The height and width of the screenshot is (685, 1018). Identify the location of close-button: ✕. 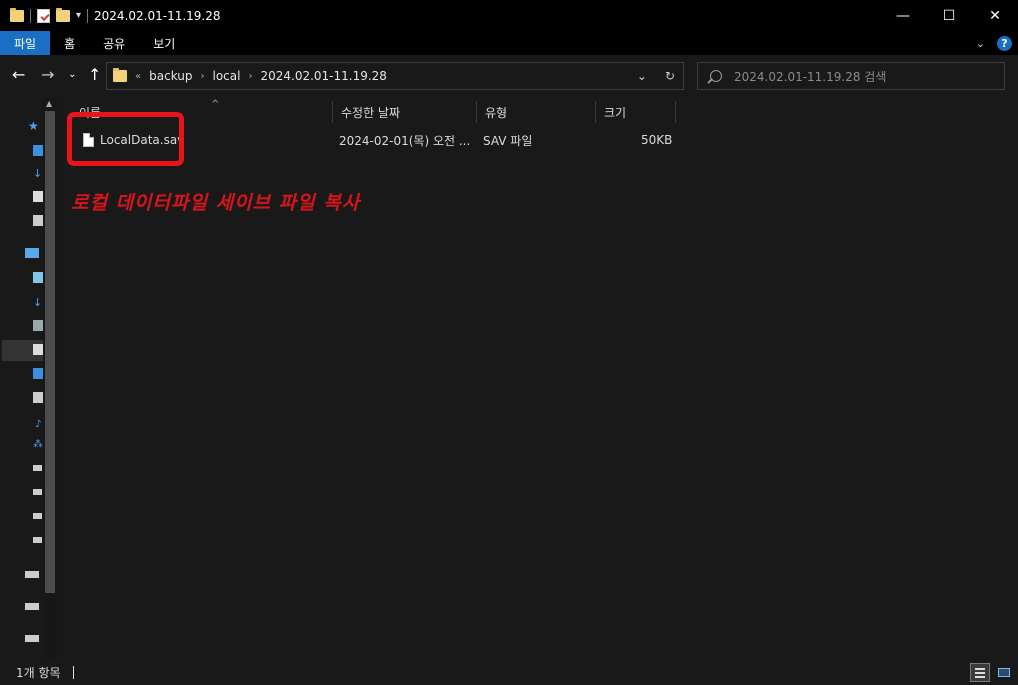
(995, 15).